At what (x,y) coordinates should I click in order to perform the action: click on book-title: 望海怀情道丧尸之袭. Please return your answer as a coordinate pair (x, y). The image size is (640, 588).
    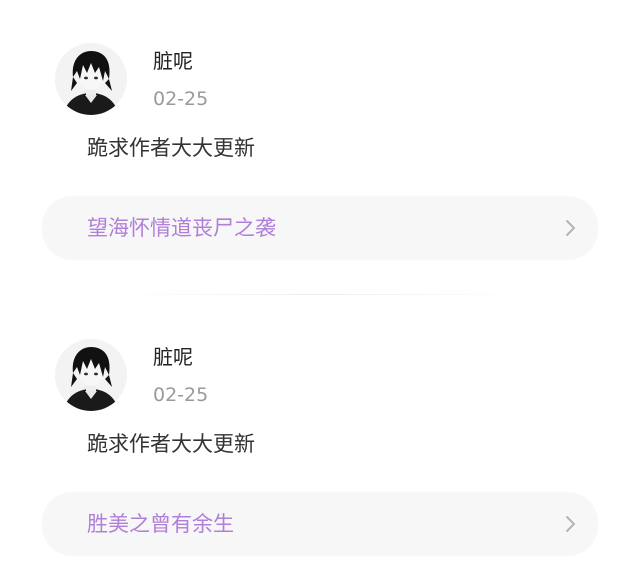
    Looking at the image, I should click on (181, 228).